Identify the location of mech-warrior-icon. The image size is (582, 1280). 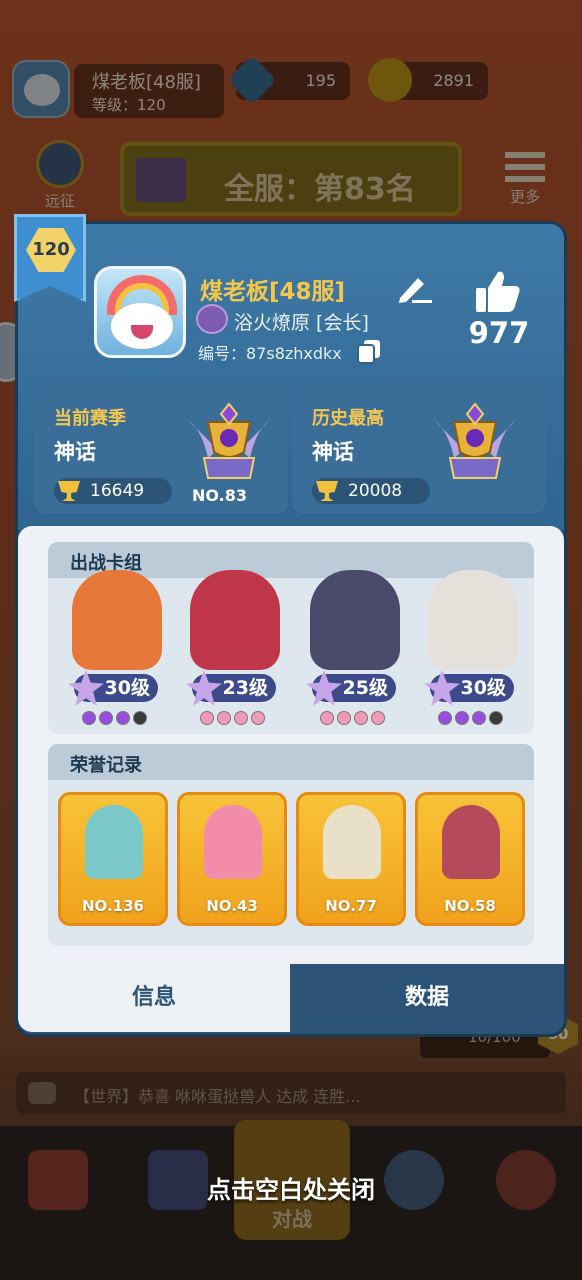
(235, 620).